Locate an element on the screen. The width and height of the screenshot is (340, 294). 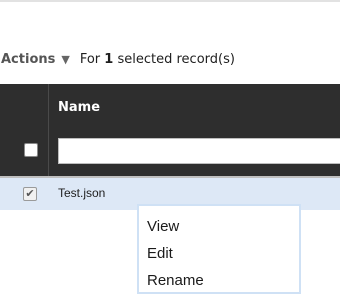
column-divider is located at coordinates (48, 130).